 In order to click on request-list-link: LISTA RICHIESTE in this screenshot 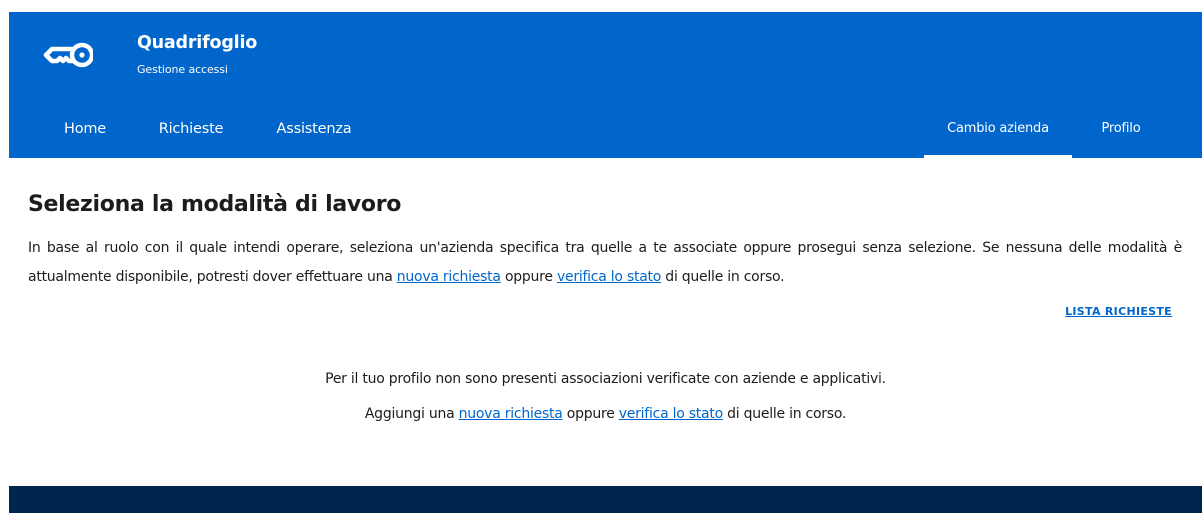, I will do `click(1118, 311)`.